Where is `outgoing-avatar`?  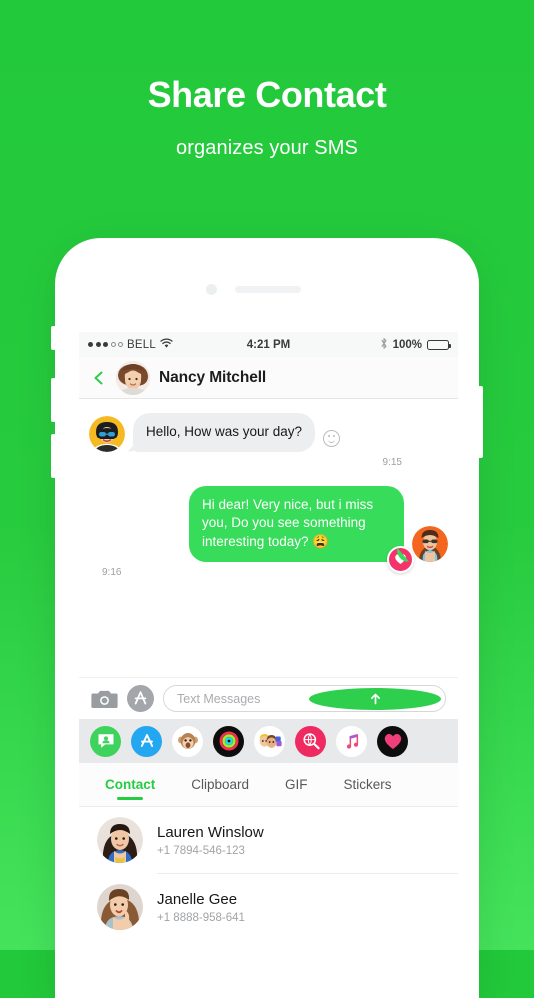 outgoing-avatar is located at coordinates (430, 543).